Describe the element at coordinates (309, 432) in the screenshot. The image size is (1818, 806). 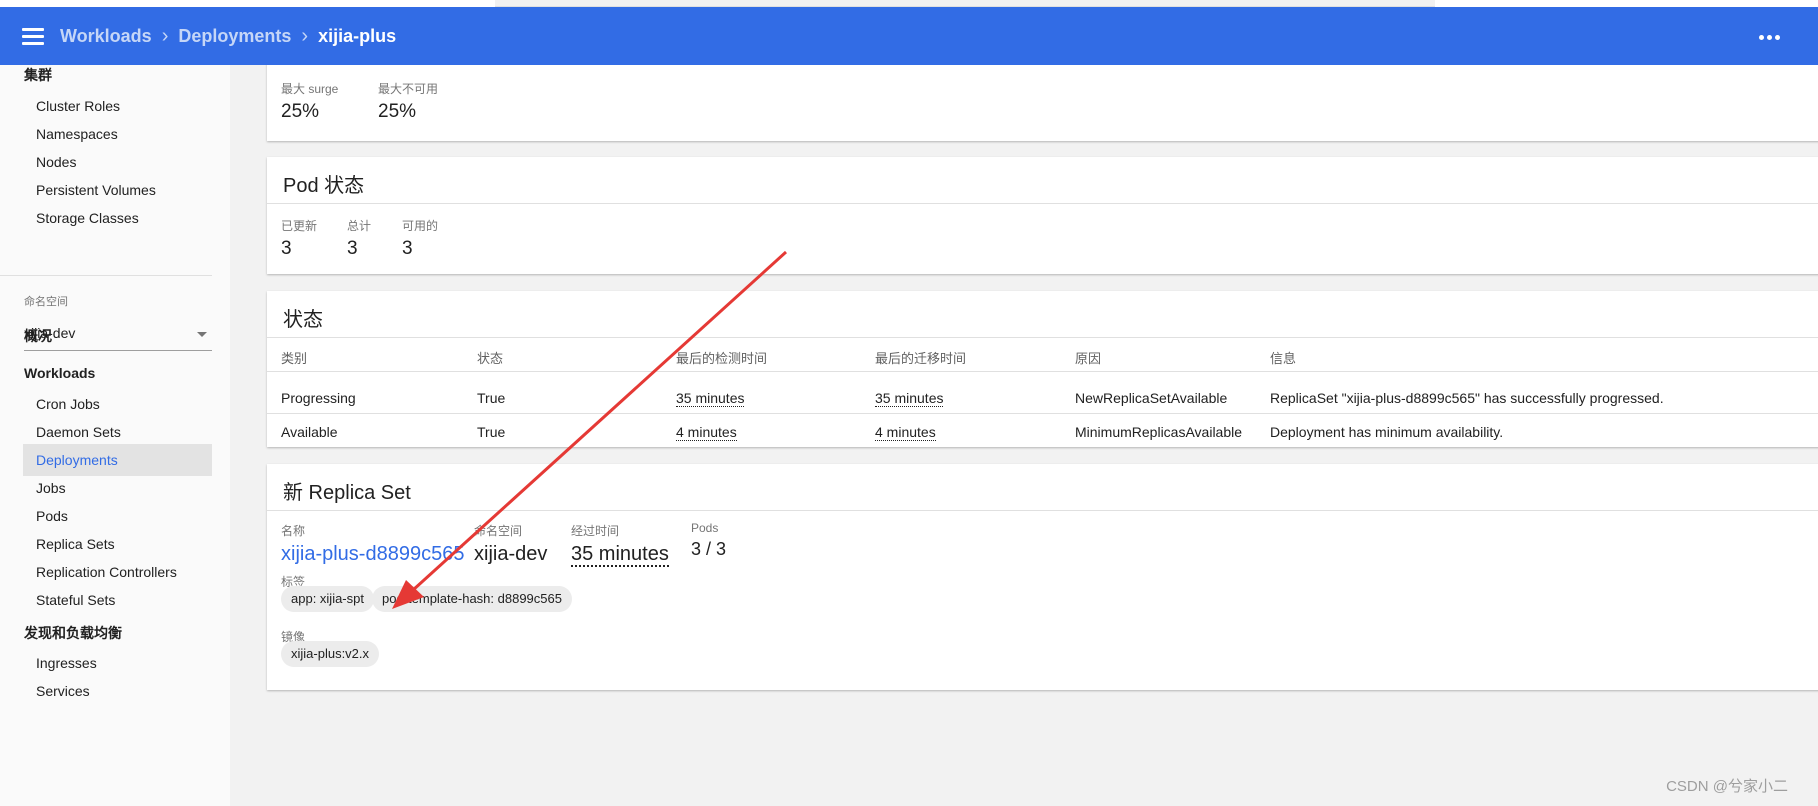
I see `table-cell: Available` at that location.